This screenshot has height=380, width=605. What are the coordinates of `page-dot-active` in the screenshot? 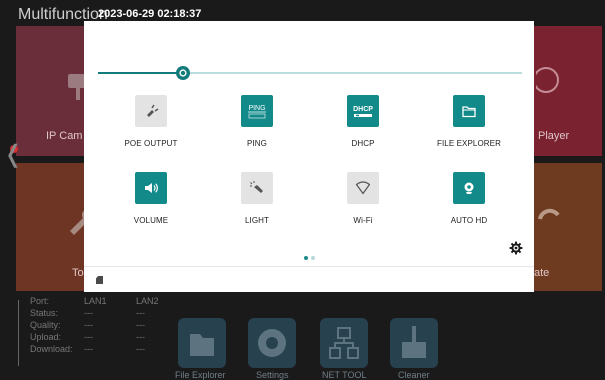 It's located at (306, 258).